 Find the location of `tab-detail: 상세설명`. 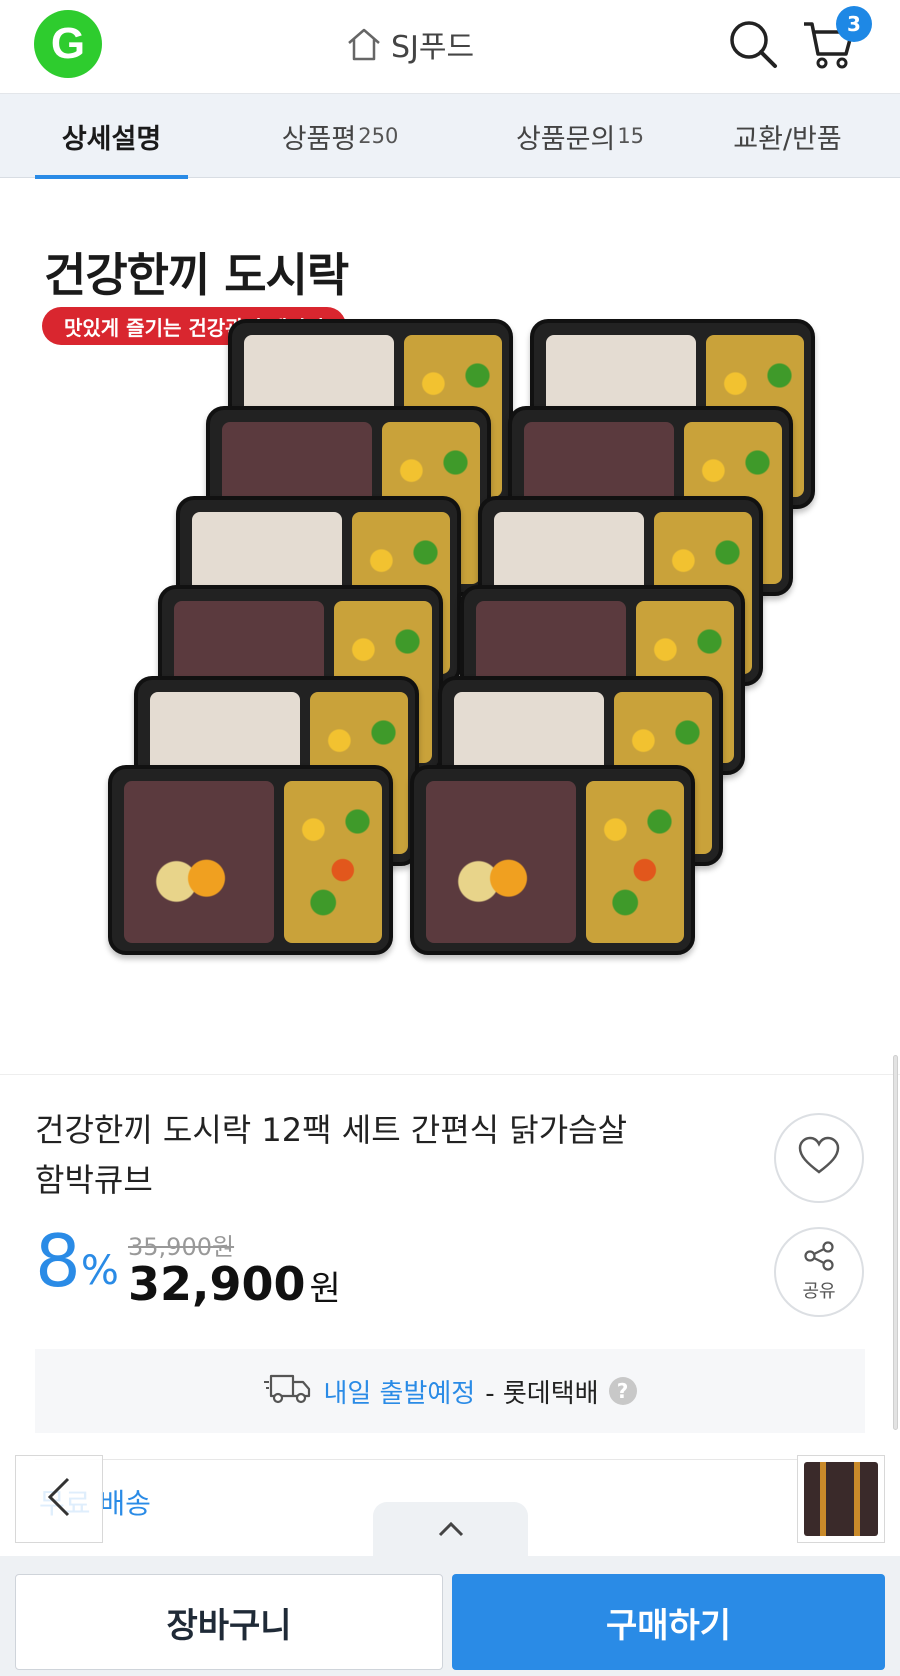

tab-detail: 상세설명 is located at coordinates (111, 136).